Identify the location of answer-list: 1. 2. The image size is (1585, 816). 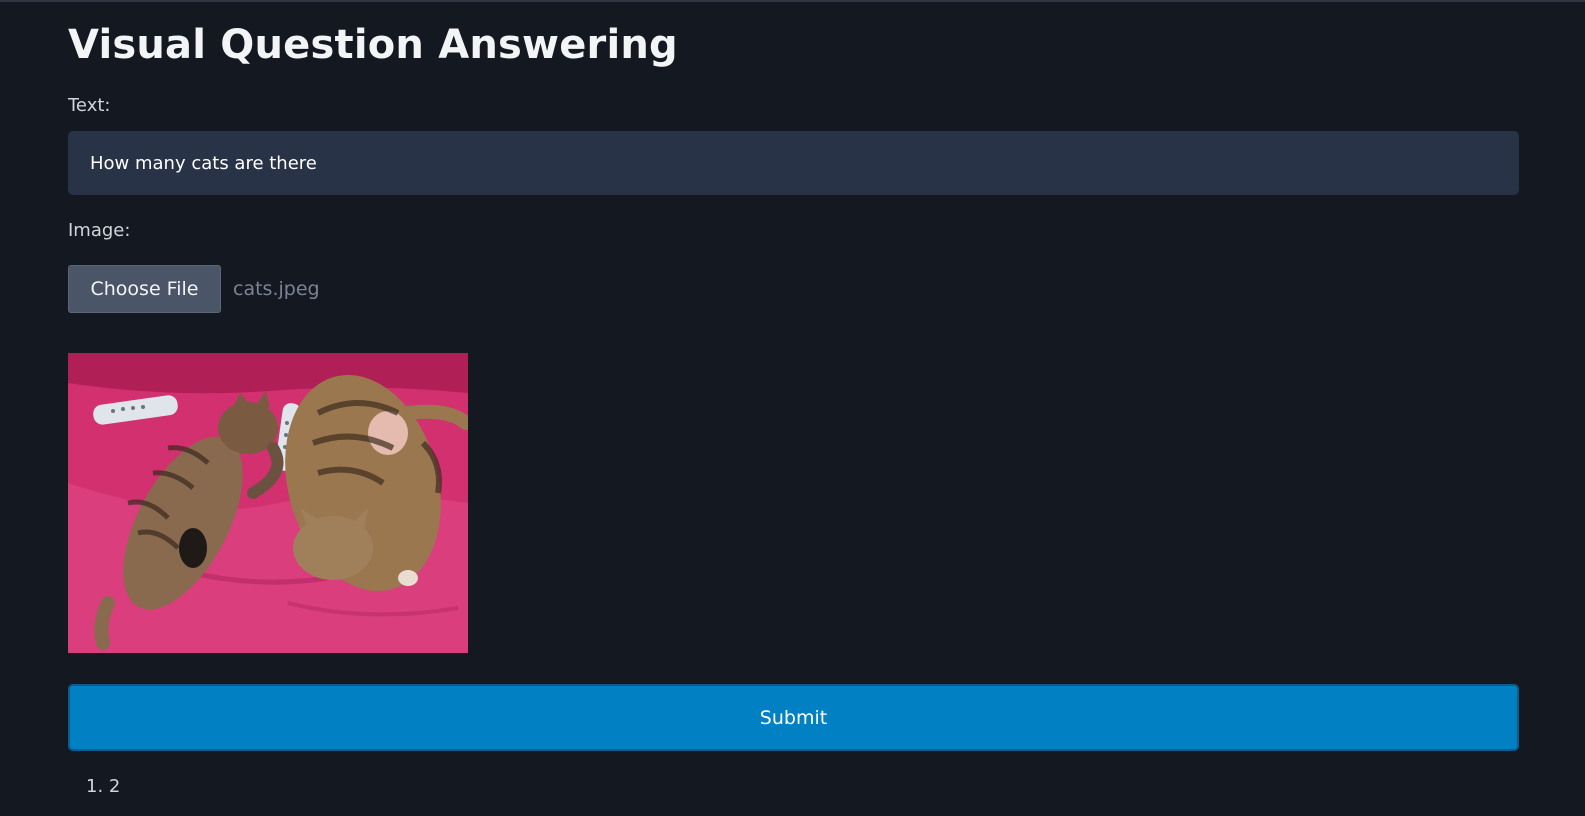
(103, 786).